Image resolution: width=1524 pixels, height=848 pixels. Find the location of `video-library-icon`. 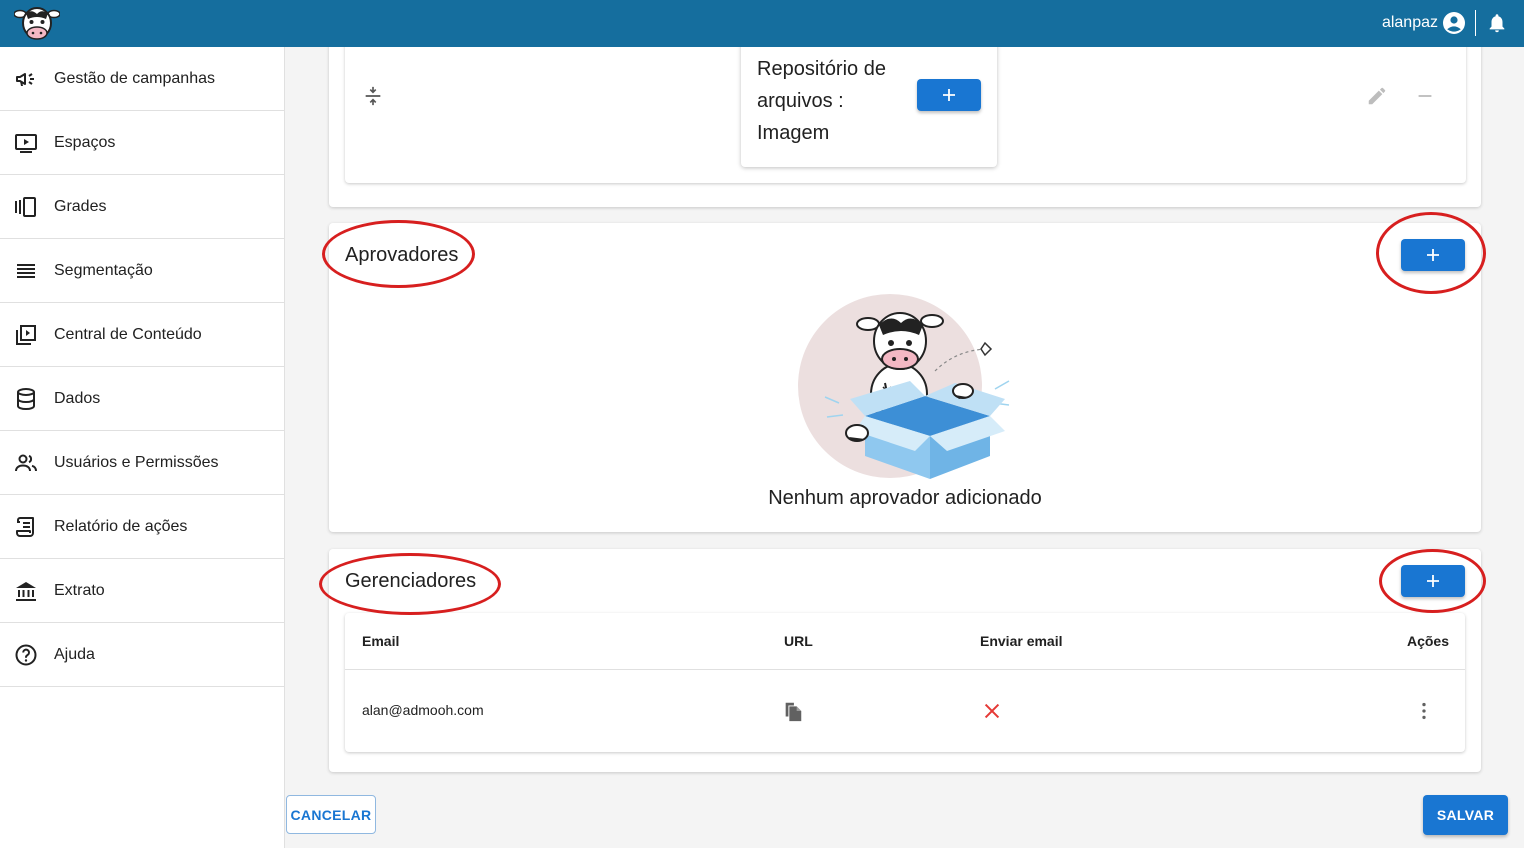

video-library-icon is located at coordinates (26, 334).